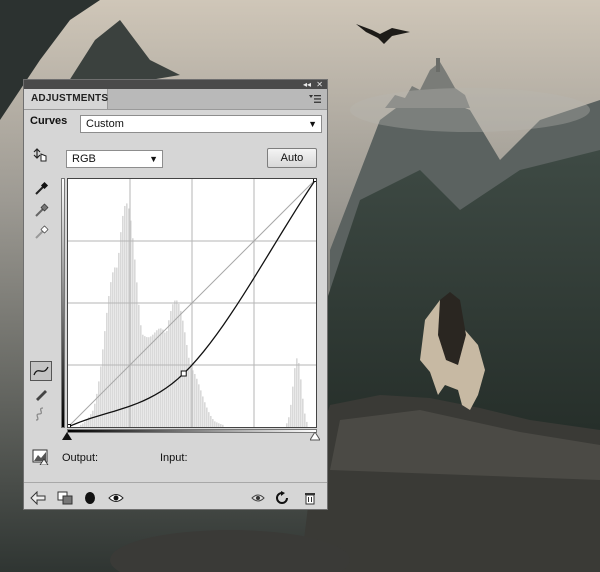 The width and height of the screenshot is (600, 572). What do you see at coordinates (307, 84) in the screenshot?
I see `collapse-panel-button: ◂◂` at bounding box center [307, 84].